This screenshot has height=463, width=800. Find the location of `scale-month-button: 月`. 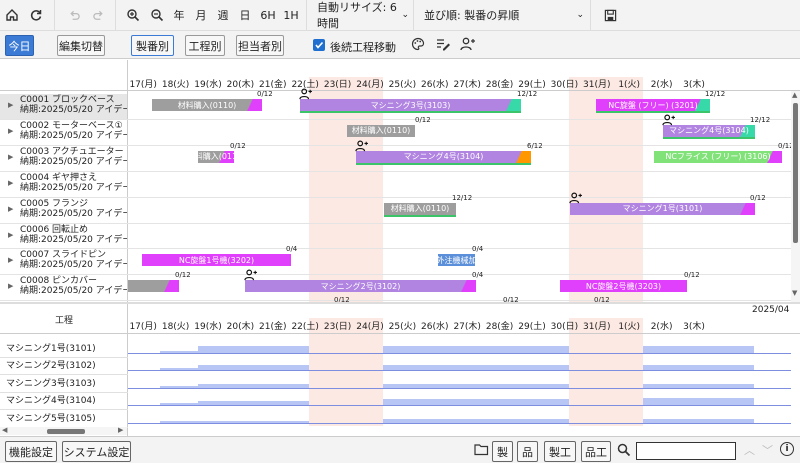

scale-month-button: 月 is located at coordinates (201, 15).